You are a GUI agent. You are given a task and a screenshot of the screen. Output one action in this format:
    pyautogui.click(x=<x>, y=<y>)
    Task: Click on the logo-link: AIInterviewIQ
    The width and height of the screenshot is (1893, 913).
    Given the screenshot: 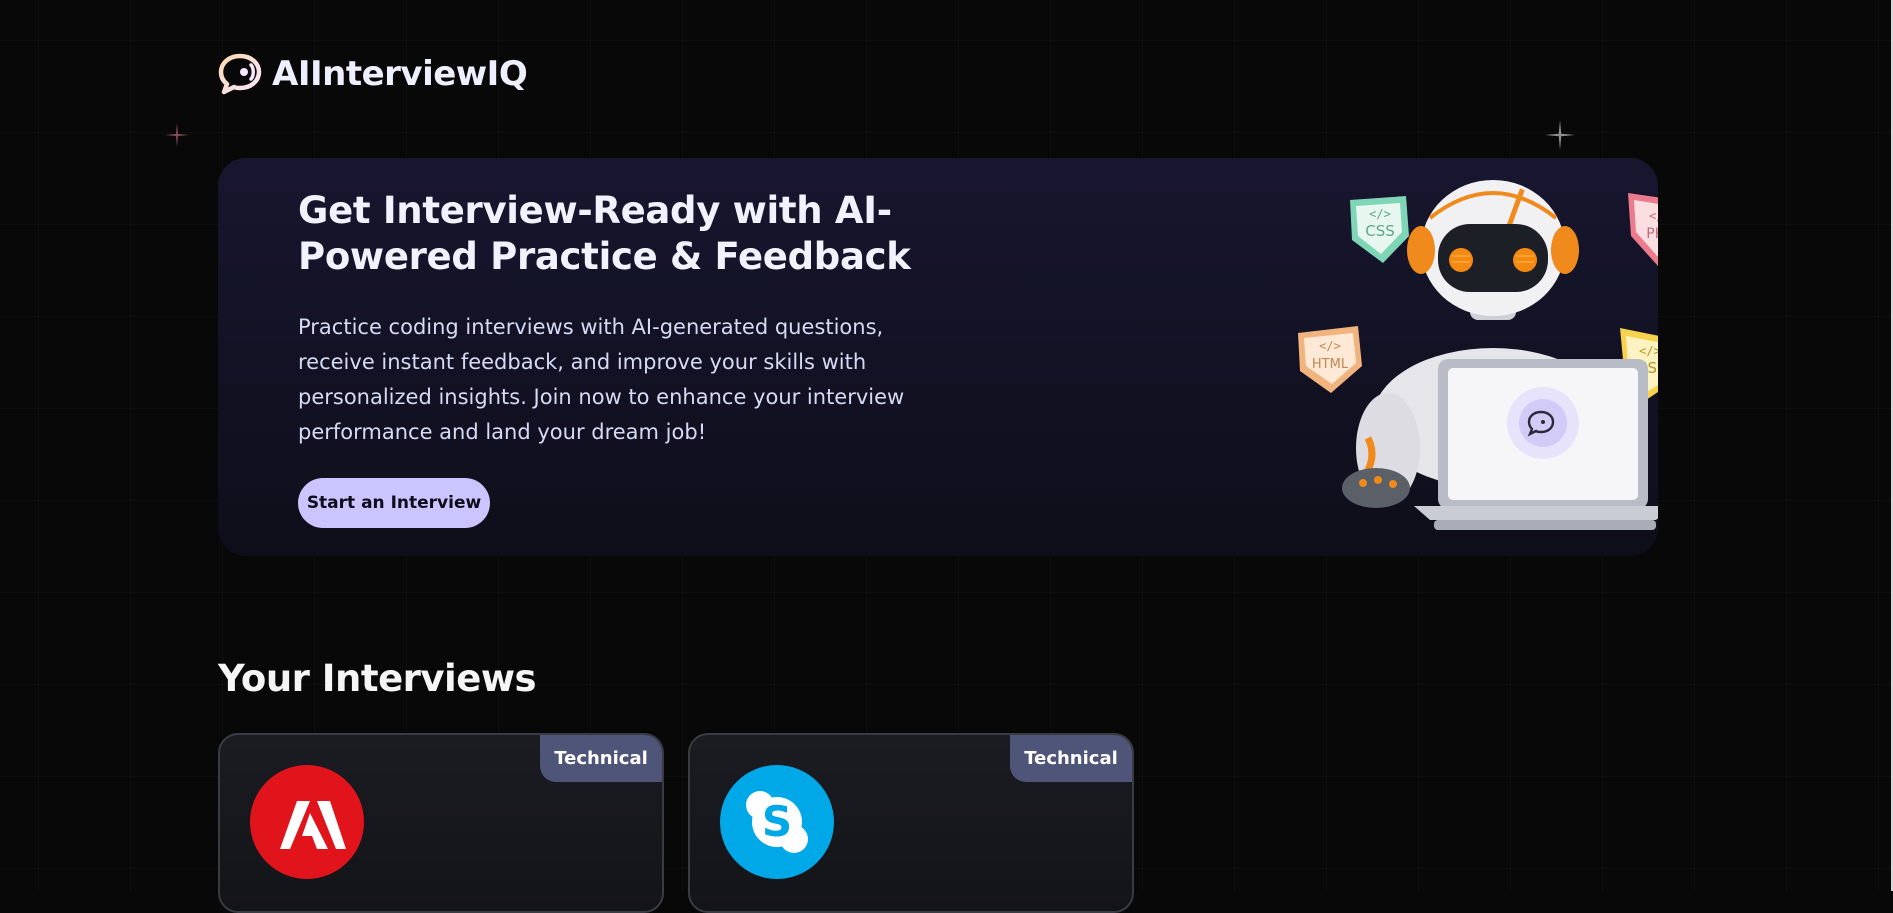 What is the action you would take?
    pyautogui.click(x=373, y=74)
    